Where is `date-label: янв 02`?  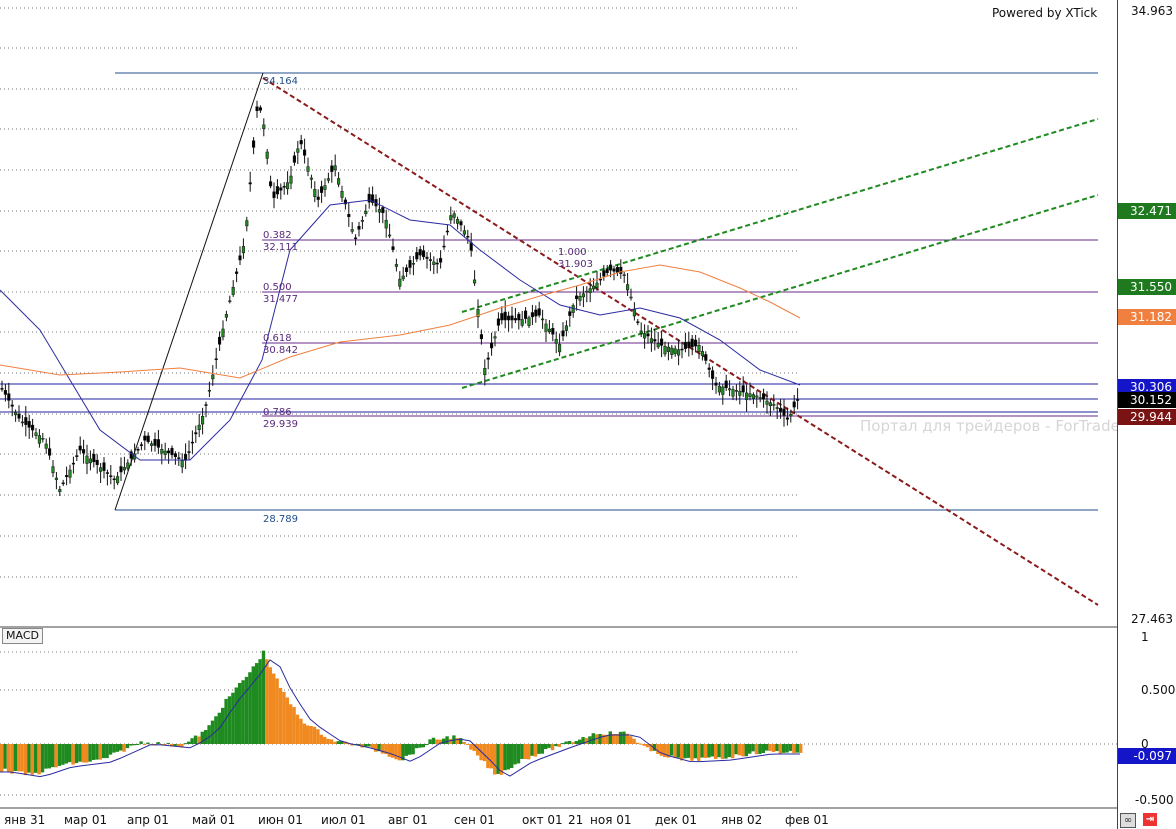
date-label: янв 02 is located at coordinates (742, 820).